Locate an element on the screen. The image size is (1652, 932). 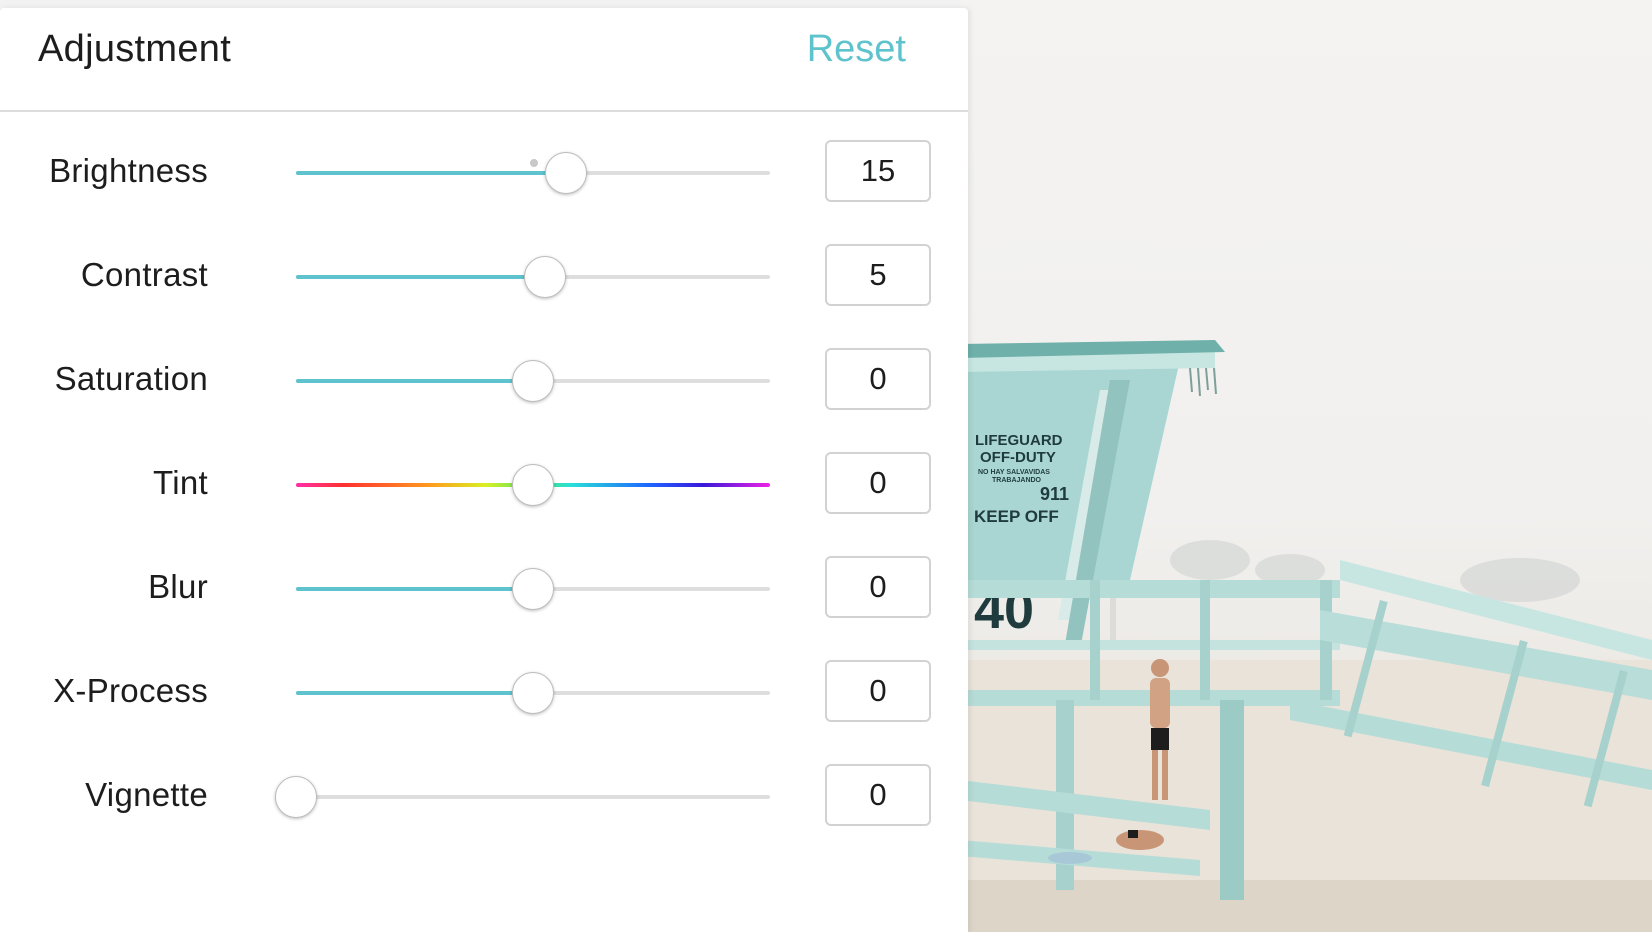
adjustment-row-contrast: Contrast is located at coordinates (484, 277).